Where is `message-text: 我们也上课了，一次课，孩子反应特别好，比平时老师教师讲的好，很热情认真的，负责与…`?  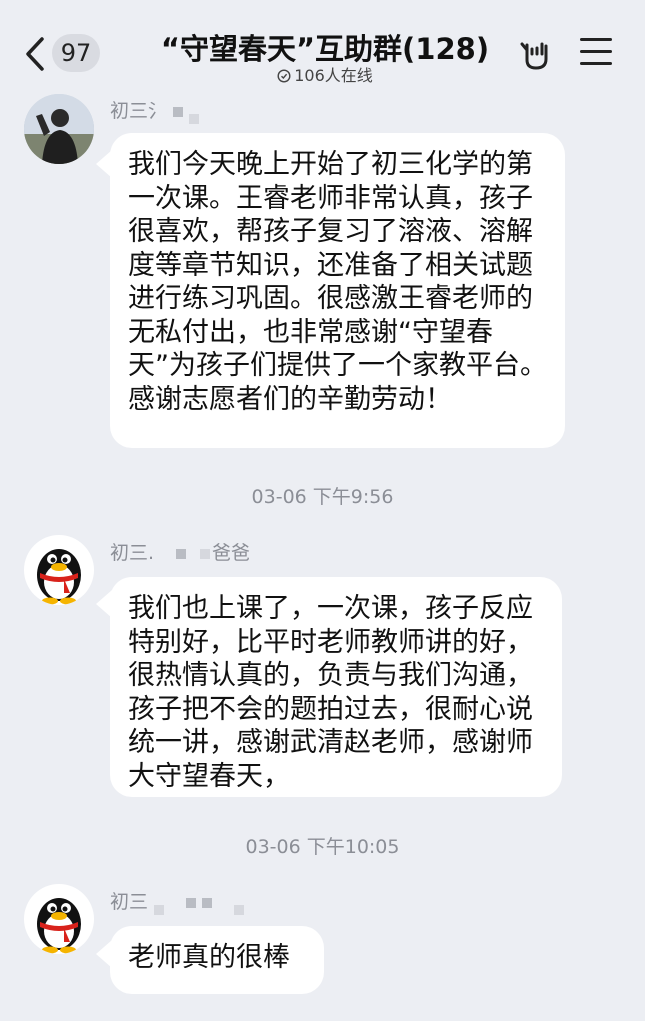 message-text: 我们也上课了，一次课，孩子反应特别好，比平时老师教师讲的好，很热情认真的，负责与… is located at coordinates (330, 692).